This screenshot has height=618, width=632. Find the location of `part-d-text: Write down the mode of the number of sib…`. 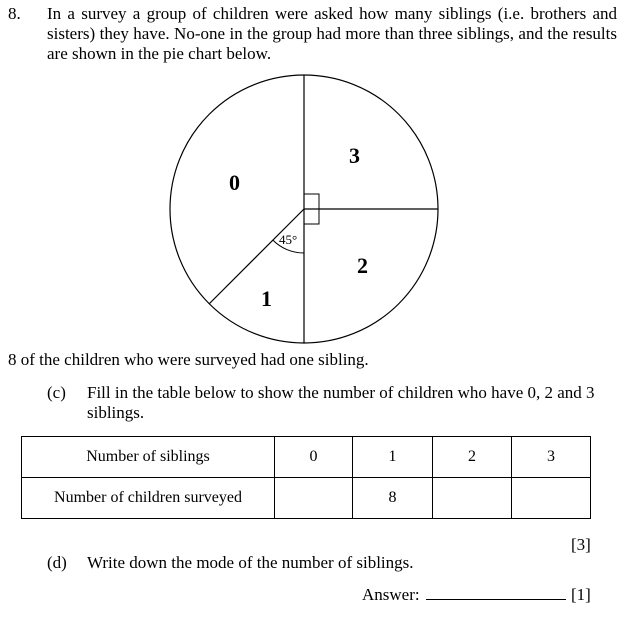

part-d-text: Write down the mode of the number of sib… is located at coordinates (250, 562).